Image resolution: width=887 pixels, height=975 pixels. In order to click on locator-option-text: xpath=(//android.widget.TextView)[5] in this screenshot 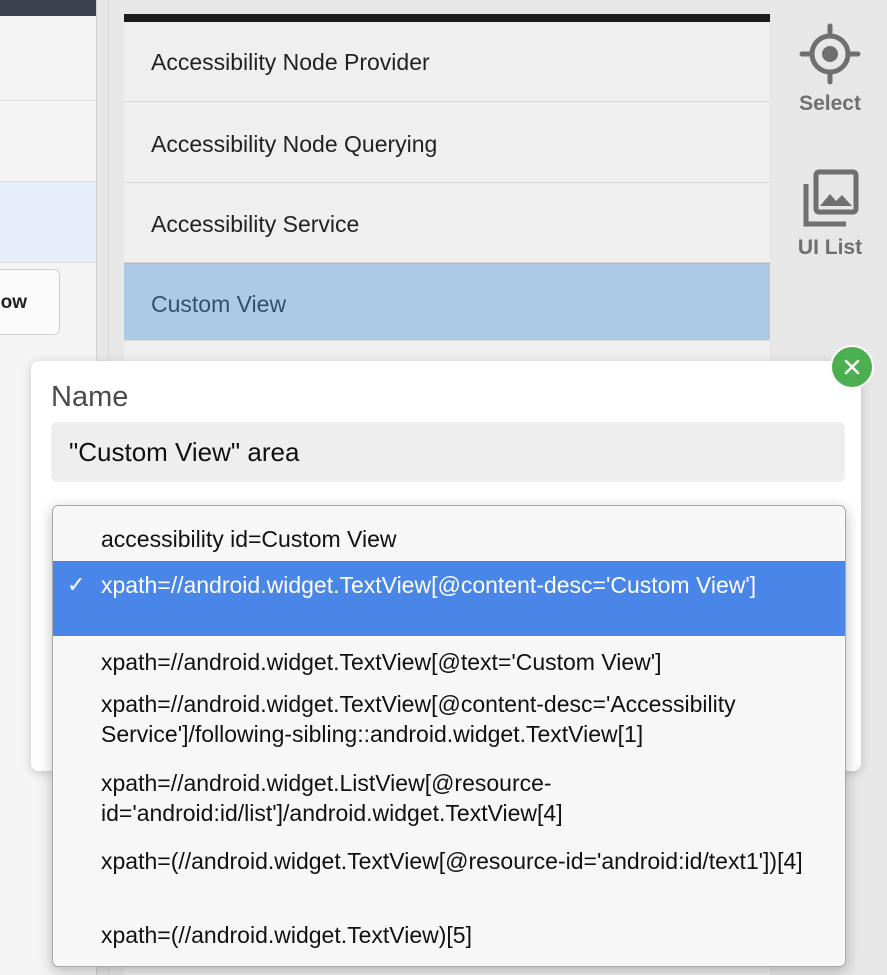, I will do `click(286, 935)`.